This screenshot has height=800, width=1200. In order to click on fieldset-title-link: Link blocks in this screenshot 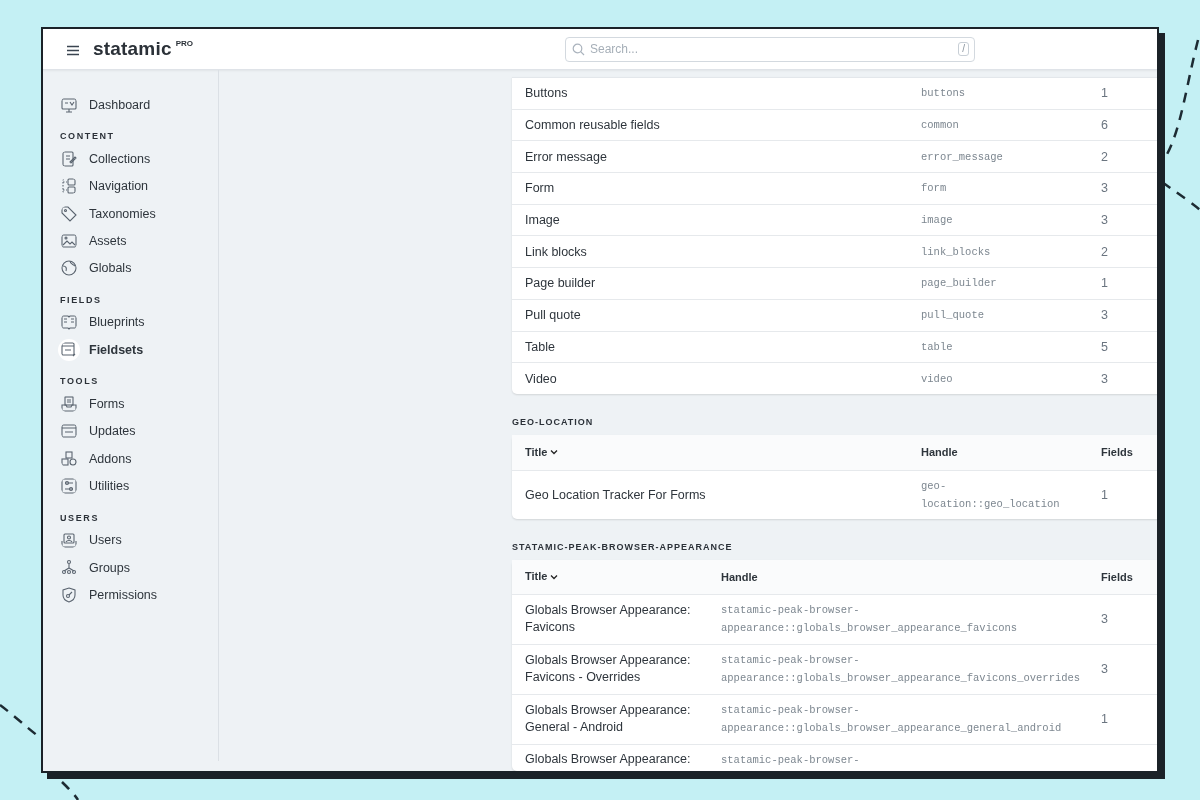, I will do `click(716, 251)`.